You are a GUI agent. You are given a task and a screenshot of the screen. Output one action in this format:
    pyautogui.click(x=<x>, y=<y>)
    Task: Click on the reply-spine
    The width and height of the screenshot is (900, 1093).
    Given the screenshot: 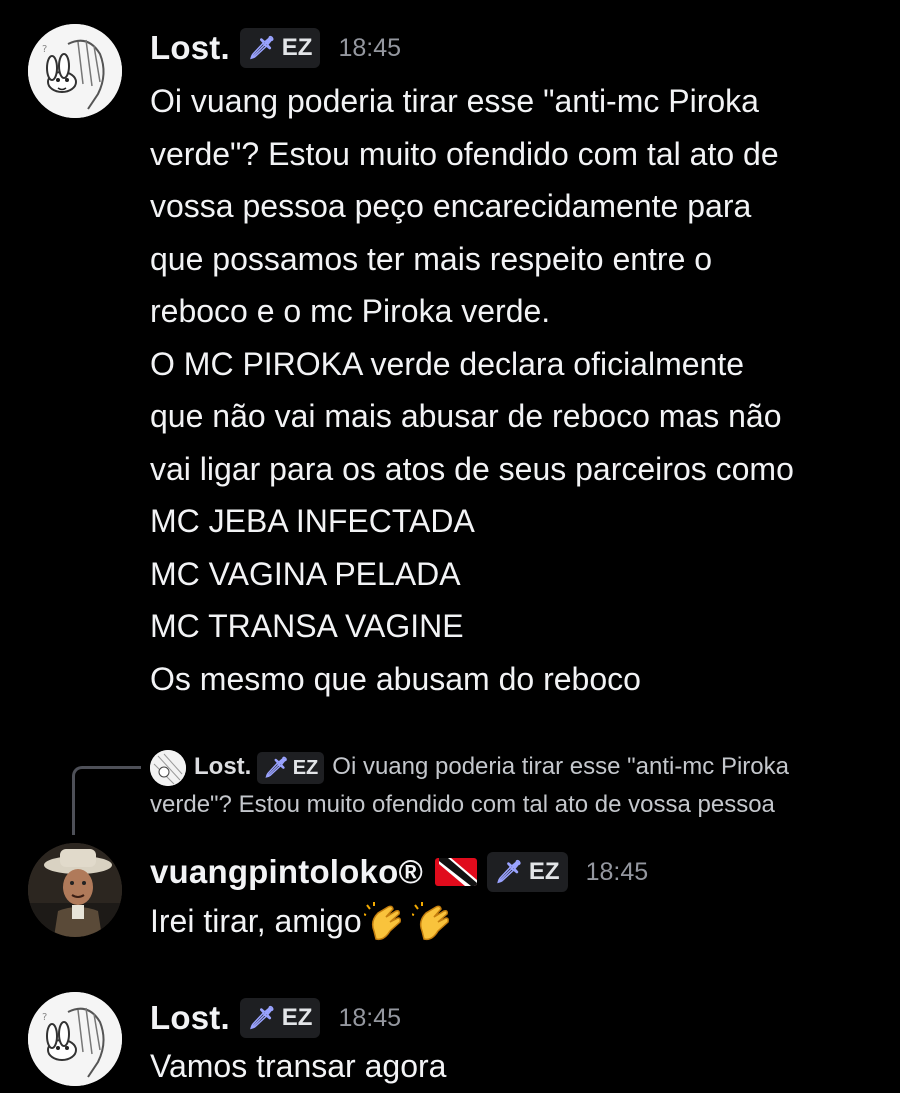 What is the action you would take?
    pyautogui.click(x=106, y=800)
    